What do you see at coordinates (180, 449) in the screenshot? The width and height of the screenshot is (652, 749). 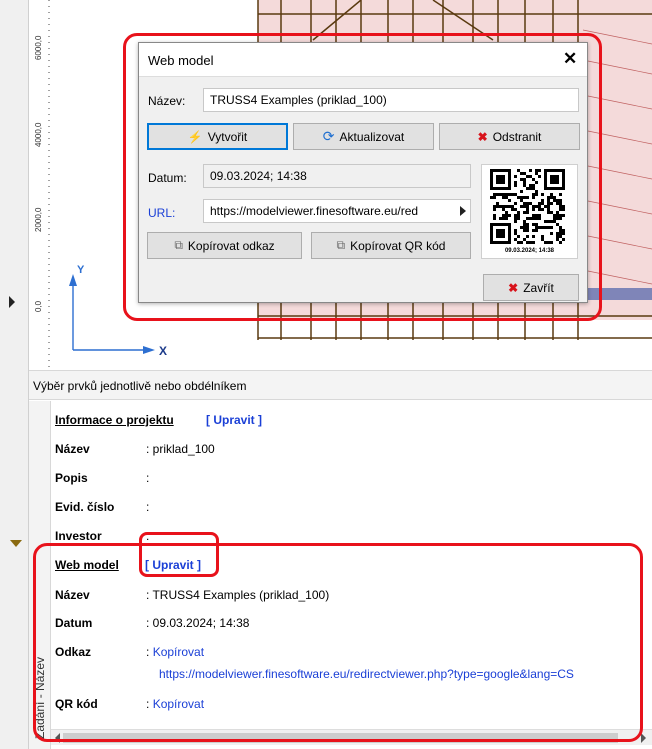 I see `field-value: : priklad_100` at bounding box center [180, 449].